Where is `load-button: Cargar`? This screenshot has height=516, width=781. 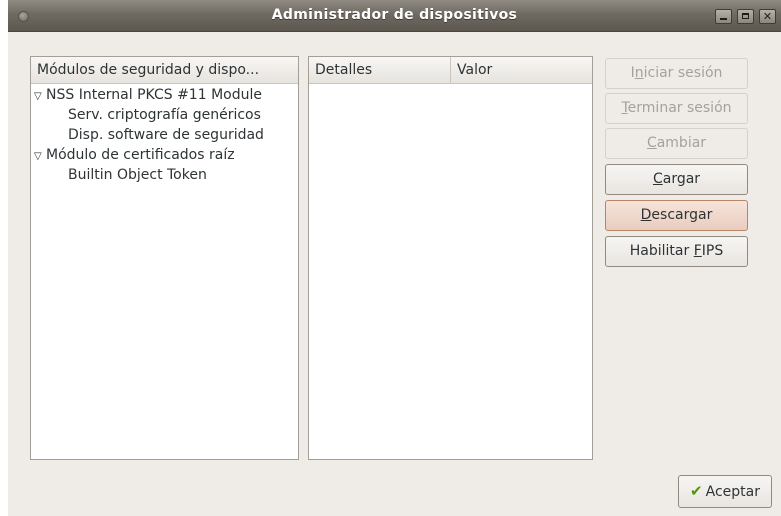
load-button: Cargar is located at coordinates (676, 179).